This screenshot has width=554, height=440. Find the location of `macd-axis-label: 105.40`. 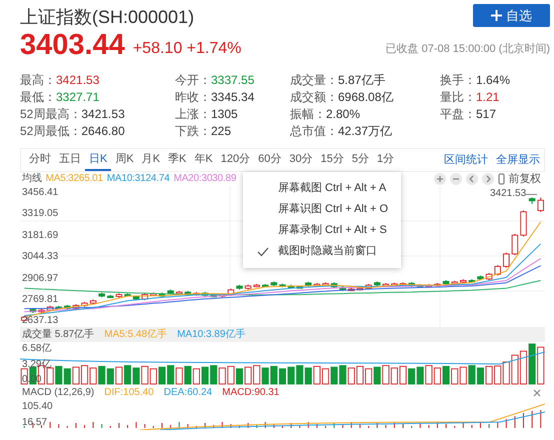

macd-axis-label: 105.40 is located at coordinates (37, 406).